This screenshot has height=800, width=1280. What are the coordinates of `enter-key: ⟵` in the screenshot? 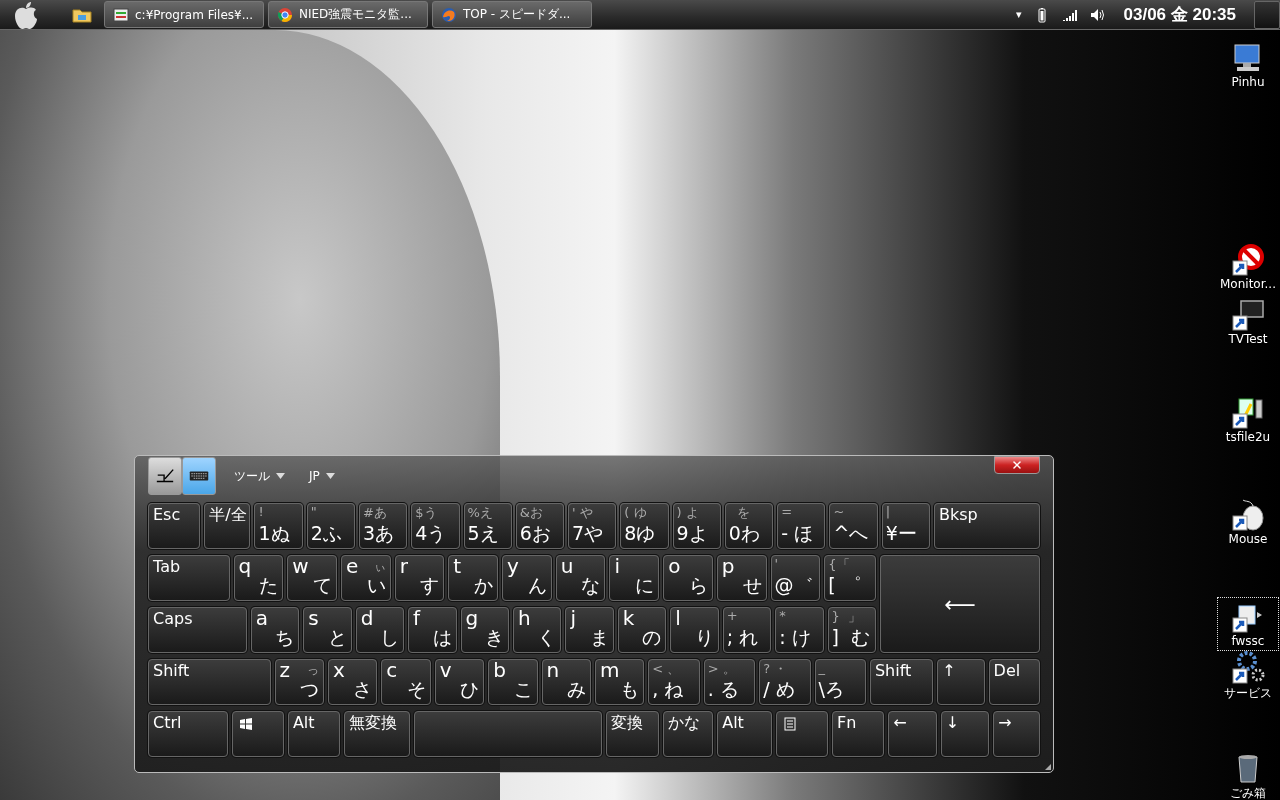 It's located at (960, 604).